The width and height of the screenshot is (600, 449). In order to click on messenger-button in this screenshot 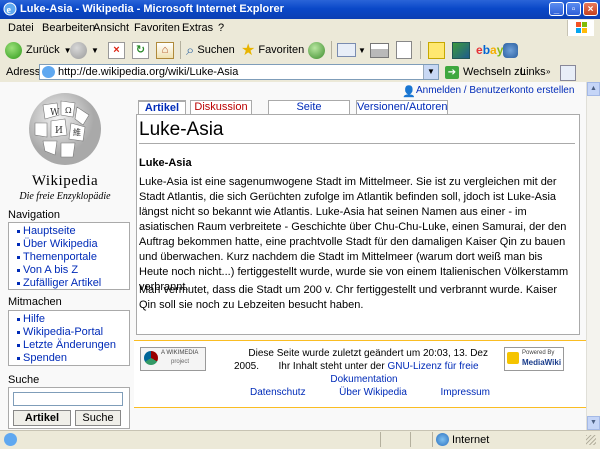, I will do `click(461, 50)`.